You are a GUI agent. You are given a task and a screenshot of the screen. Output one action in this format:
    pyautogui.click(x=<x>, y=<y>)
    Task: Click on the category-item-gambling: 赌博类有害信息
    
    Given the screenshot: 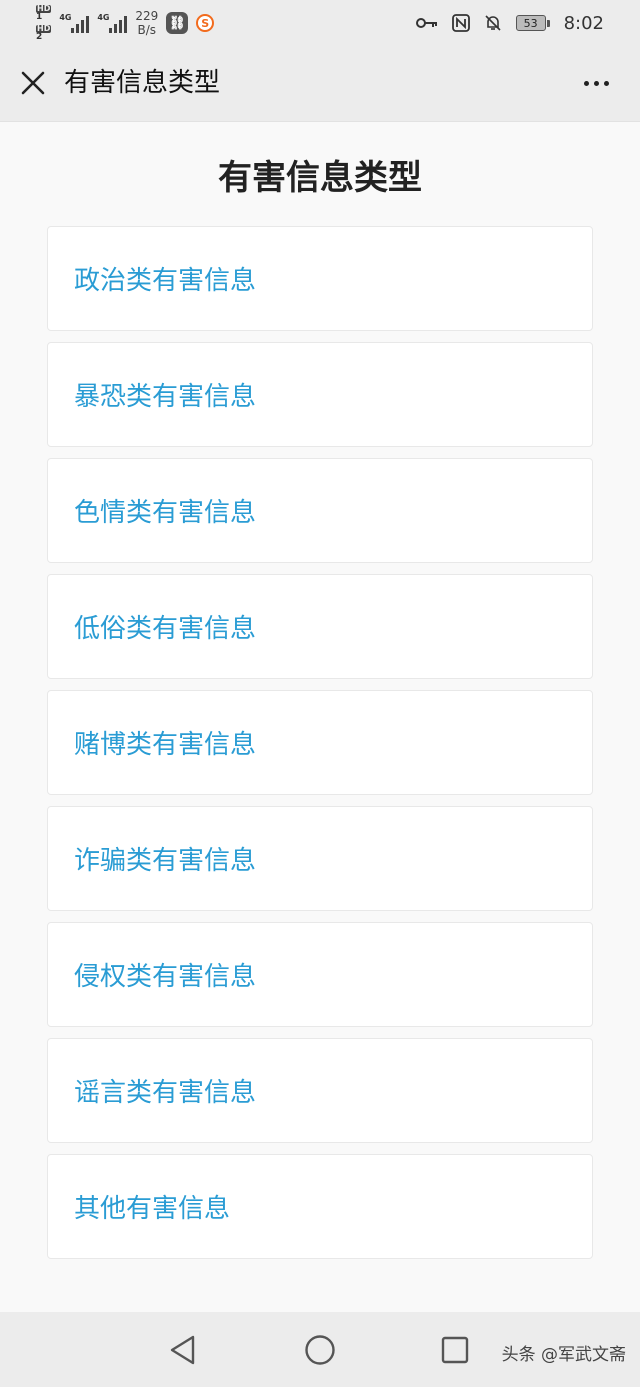 What is the action you would take?
    pyautogui.click(x=320, y=742)
    